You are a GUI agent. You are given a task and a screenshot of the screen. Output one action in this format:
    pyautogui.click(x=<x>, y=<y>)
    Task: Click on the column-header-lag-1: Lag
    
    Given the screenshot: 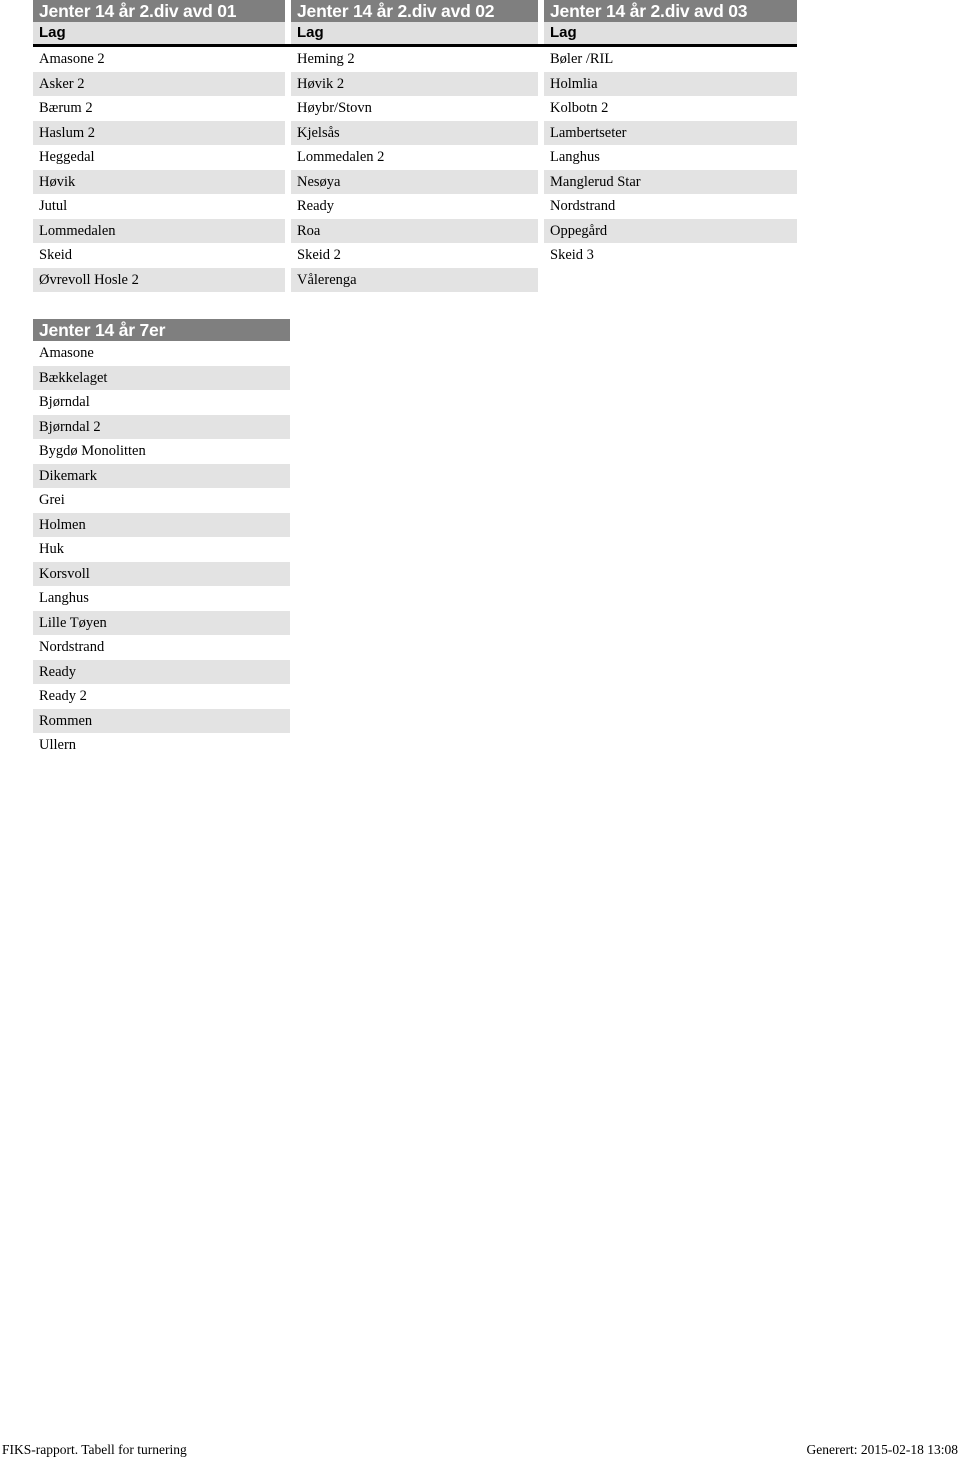 What is the action you would take?
    pyautogui.click(x=159, y=34)
    